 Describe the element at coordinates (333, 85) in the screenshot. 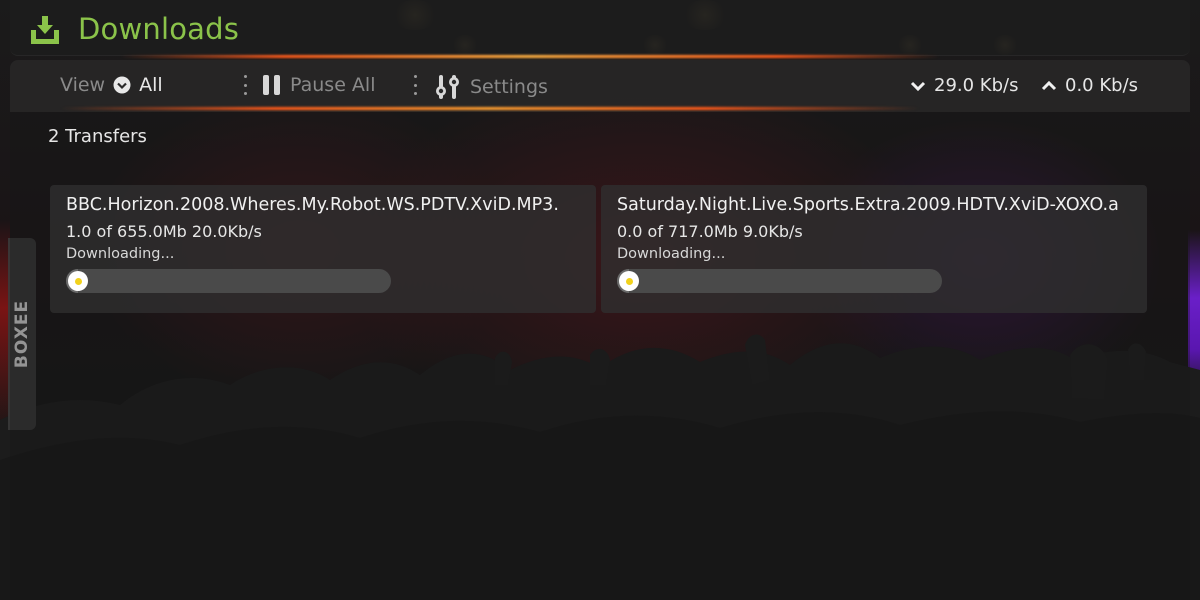

I see `pause-all-label: Pause All` at that location.